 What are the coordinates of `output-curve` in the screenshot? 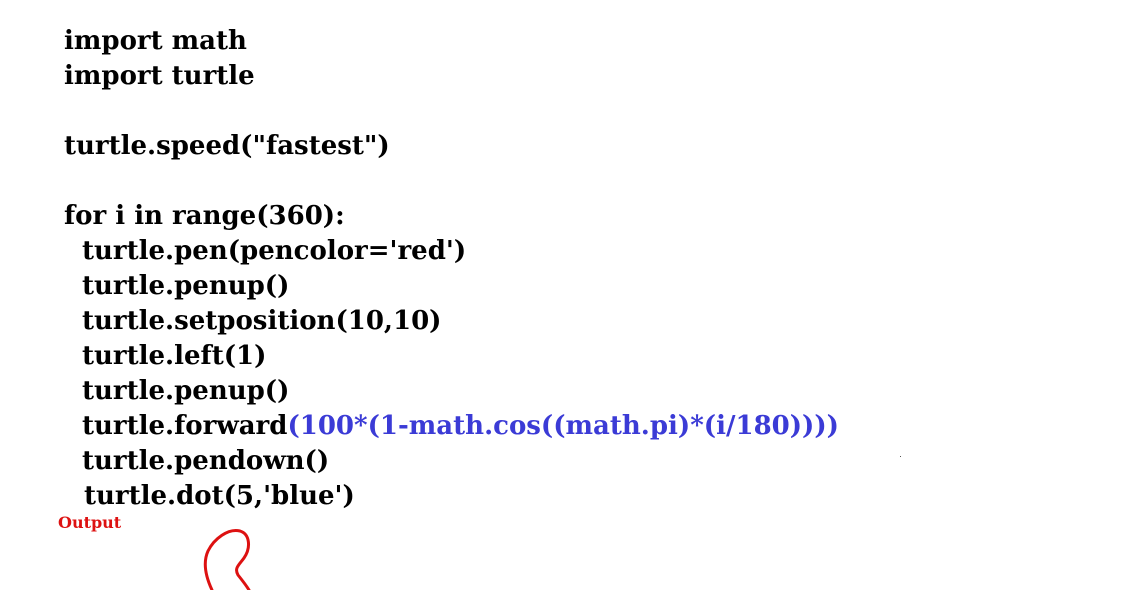 It's located at (227, 559).